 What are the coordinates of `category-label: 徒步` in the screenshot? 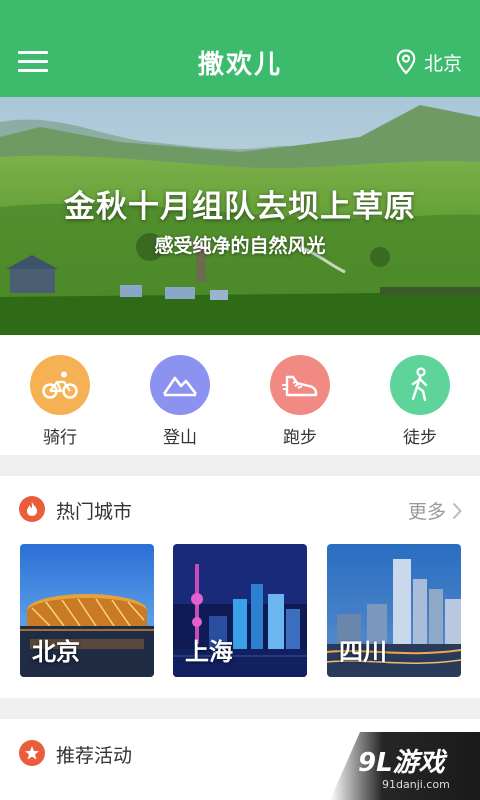 It's located at (420, 438).